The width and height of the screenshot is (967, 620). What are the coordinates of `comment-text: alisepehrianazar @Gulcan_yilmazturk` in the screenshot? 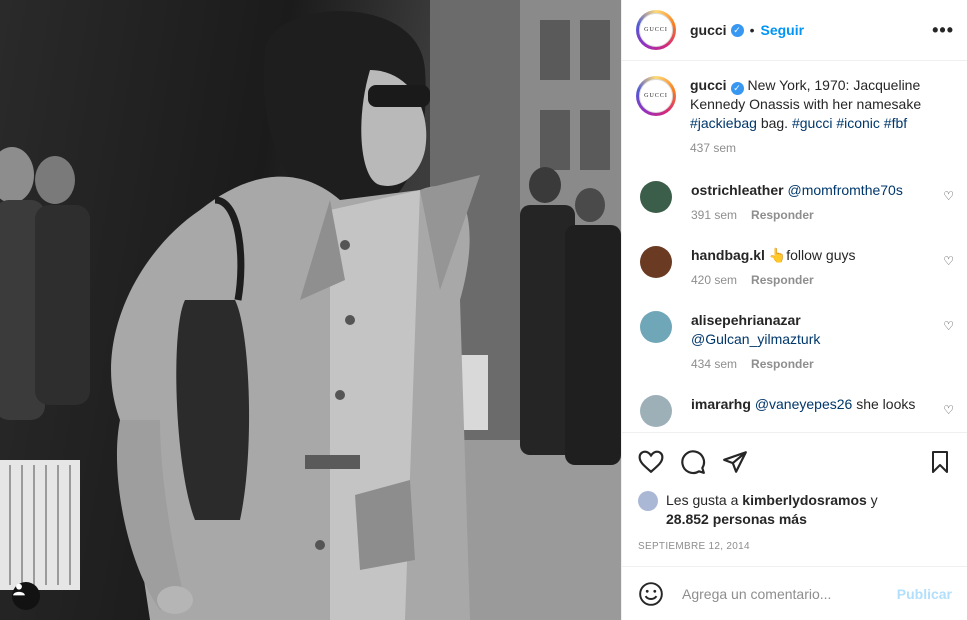 It's located at (755, 330).